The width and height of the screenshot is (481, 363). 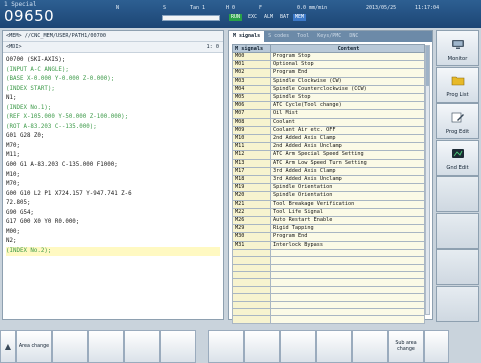 I want to click on side-button-prog-edit: Prog Edit, so click(x=457, y=121).